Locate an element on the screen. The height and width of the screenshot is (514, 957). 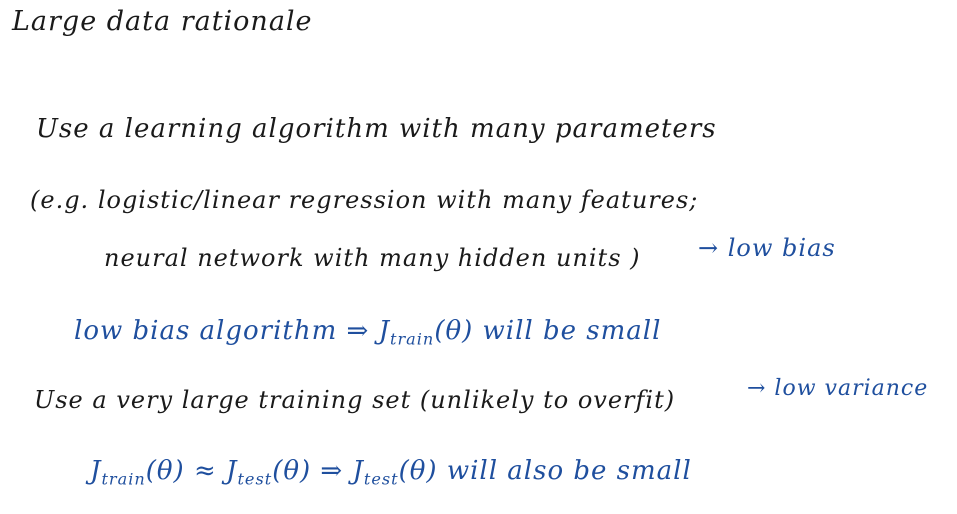
jtrain-subscript: train is located at coordinates (123, 479).